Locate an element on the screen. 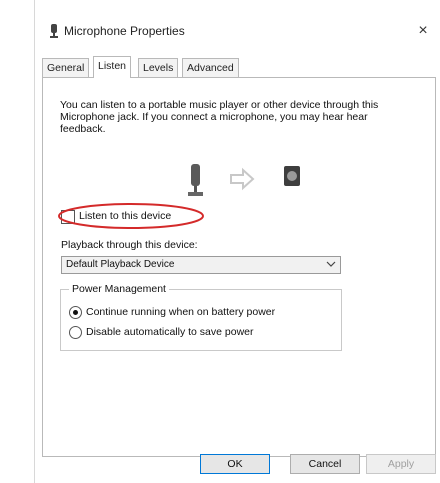 This screenshot has width=440, height=483. listen-checkbox is located at coordinates (68, 217).